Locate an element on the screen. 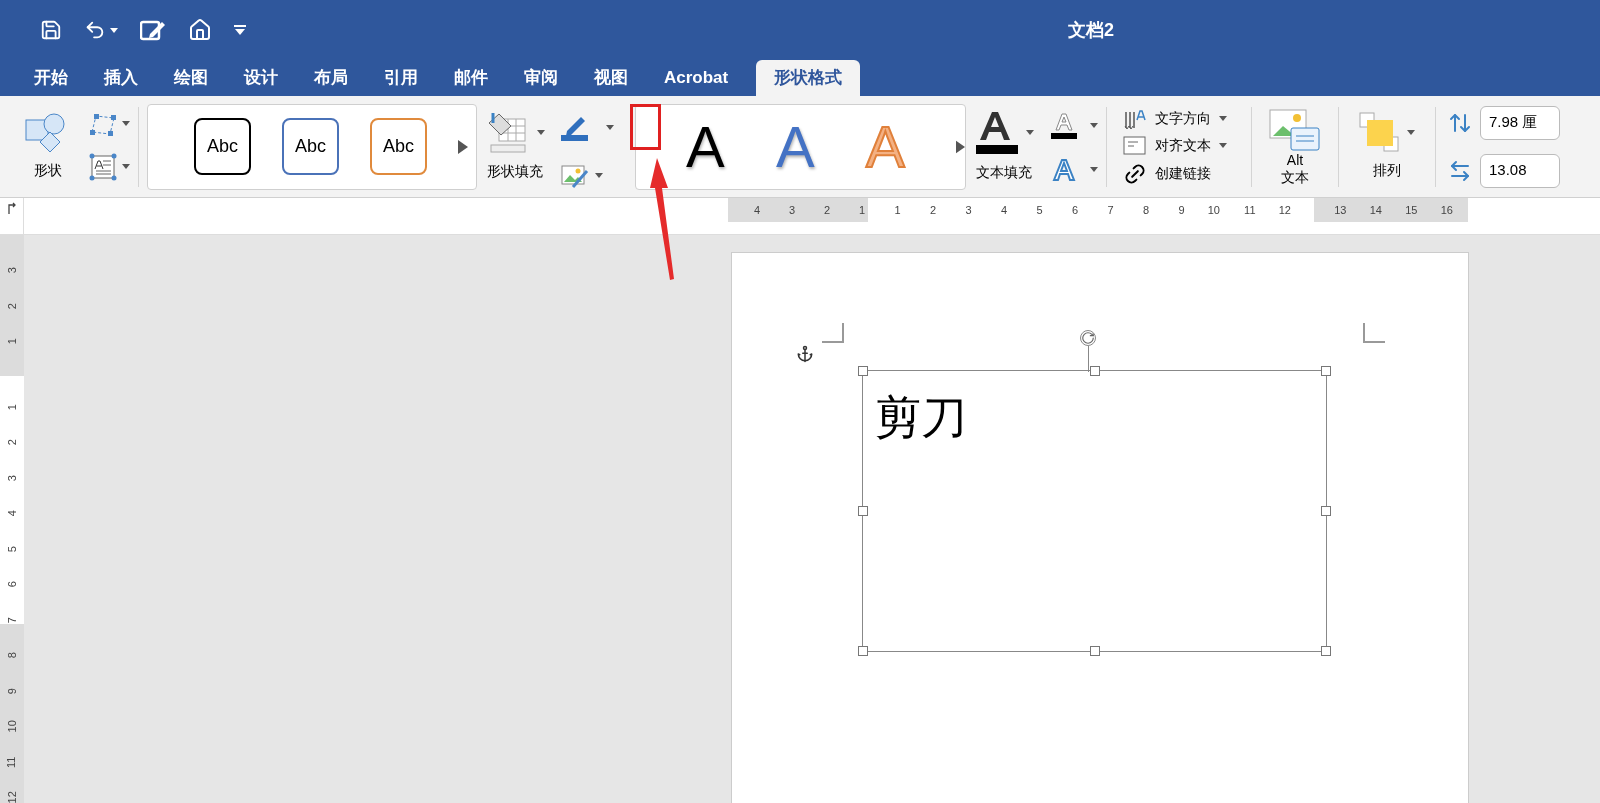 This screenshot has height=803, width=1600. text-fill-icon is located at coordinates (996, 132).